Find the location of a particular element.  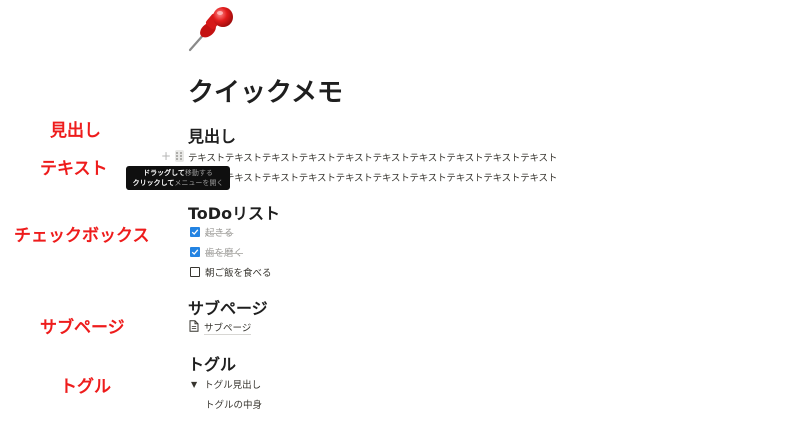

annotation-toggle: トグル is located at coordinates (85, 387).